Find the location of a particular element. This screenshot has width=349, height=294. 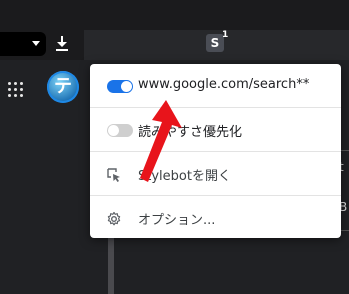

site-style-toggle-row: www.google.com/search** is located at coordinates (215, 85).